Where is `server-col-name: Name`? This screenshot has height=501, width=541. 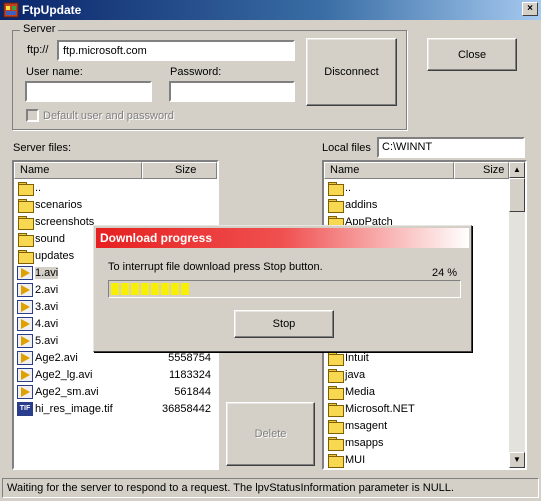
server-col-name: Name is located at coordinates (78, 170).